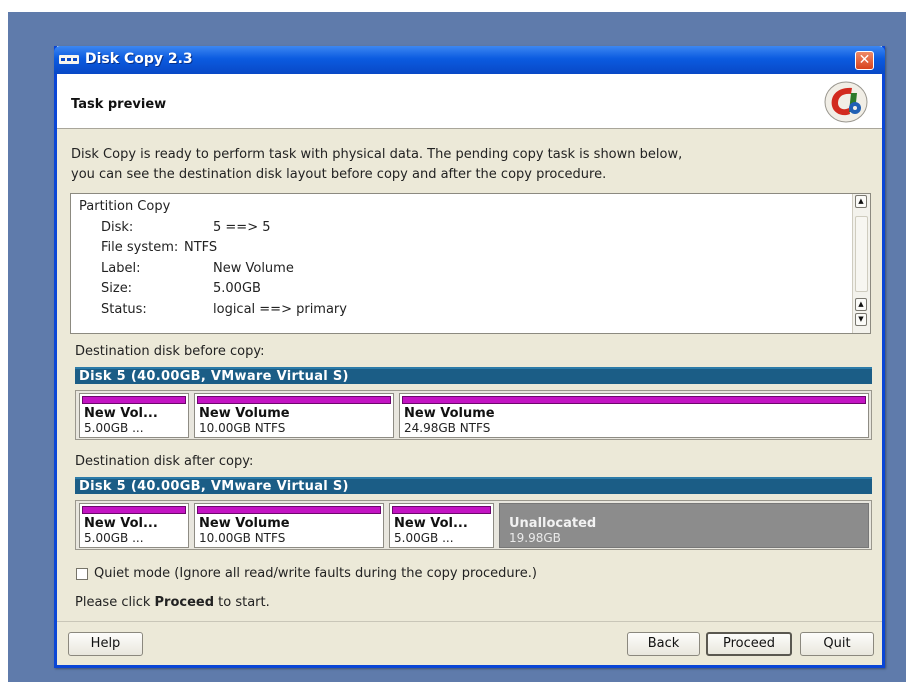 This screenshot has width=915, height=692. Describe the element at coordinates (119, 104) in the screenshot. I see `page-title: Task preview` at that location.